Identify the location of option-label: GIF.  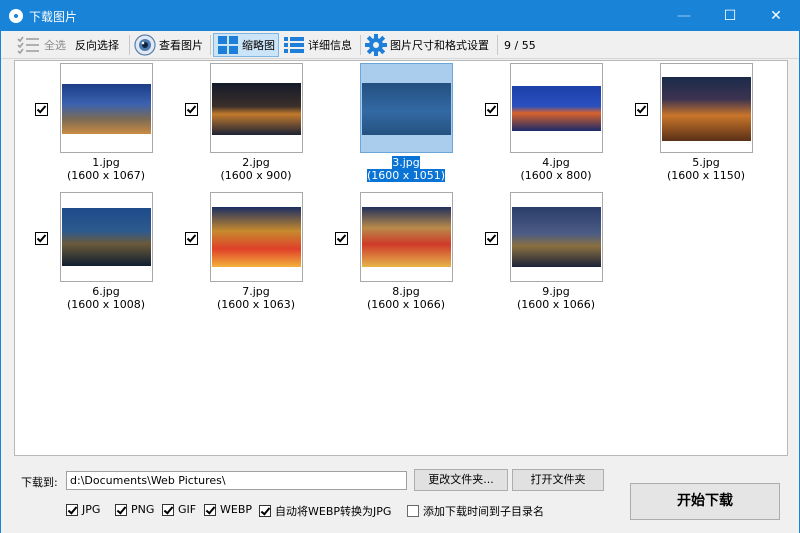
(187, 509).